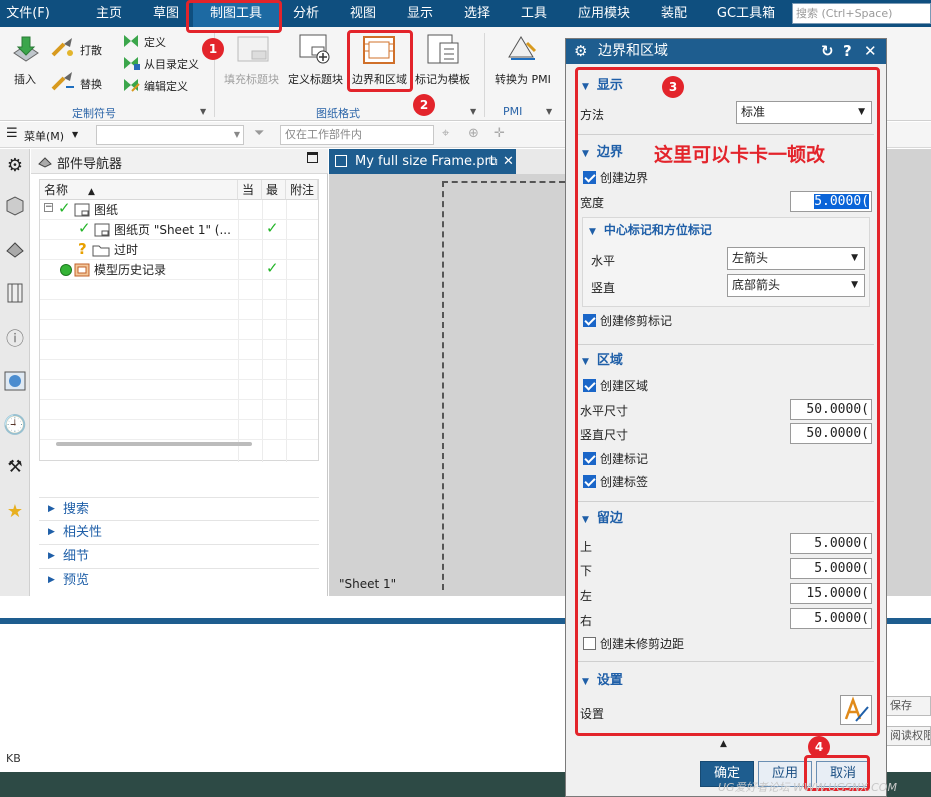  What do you see at coordinates (847, 51) in the screenshot?
I see `help-icon: ?` at bounding box center [847, 51].